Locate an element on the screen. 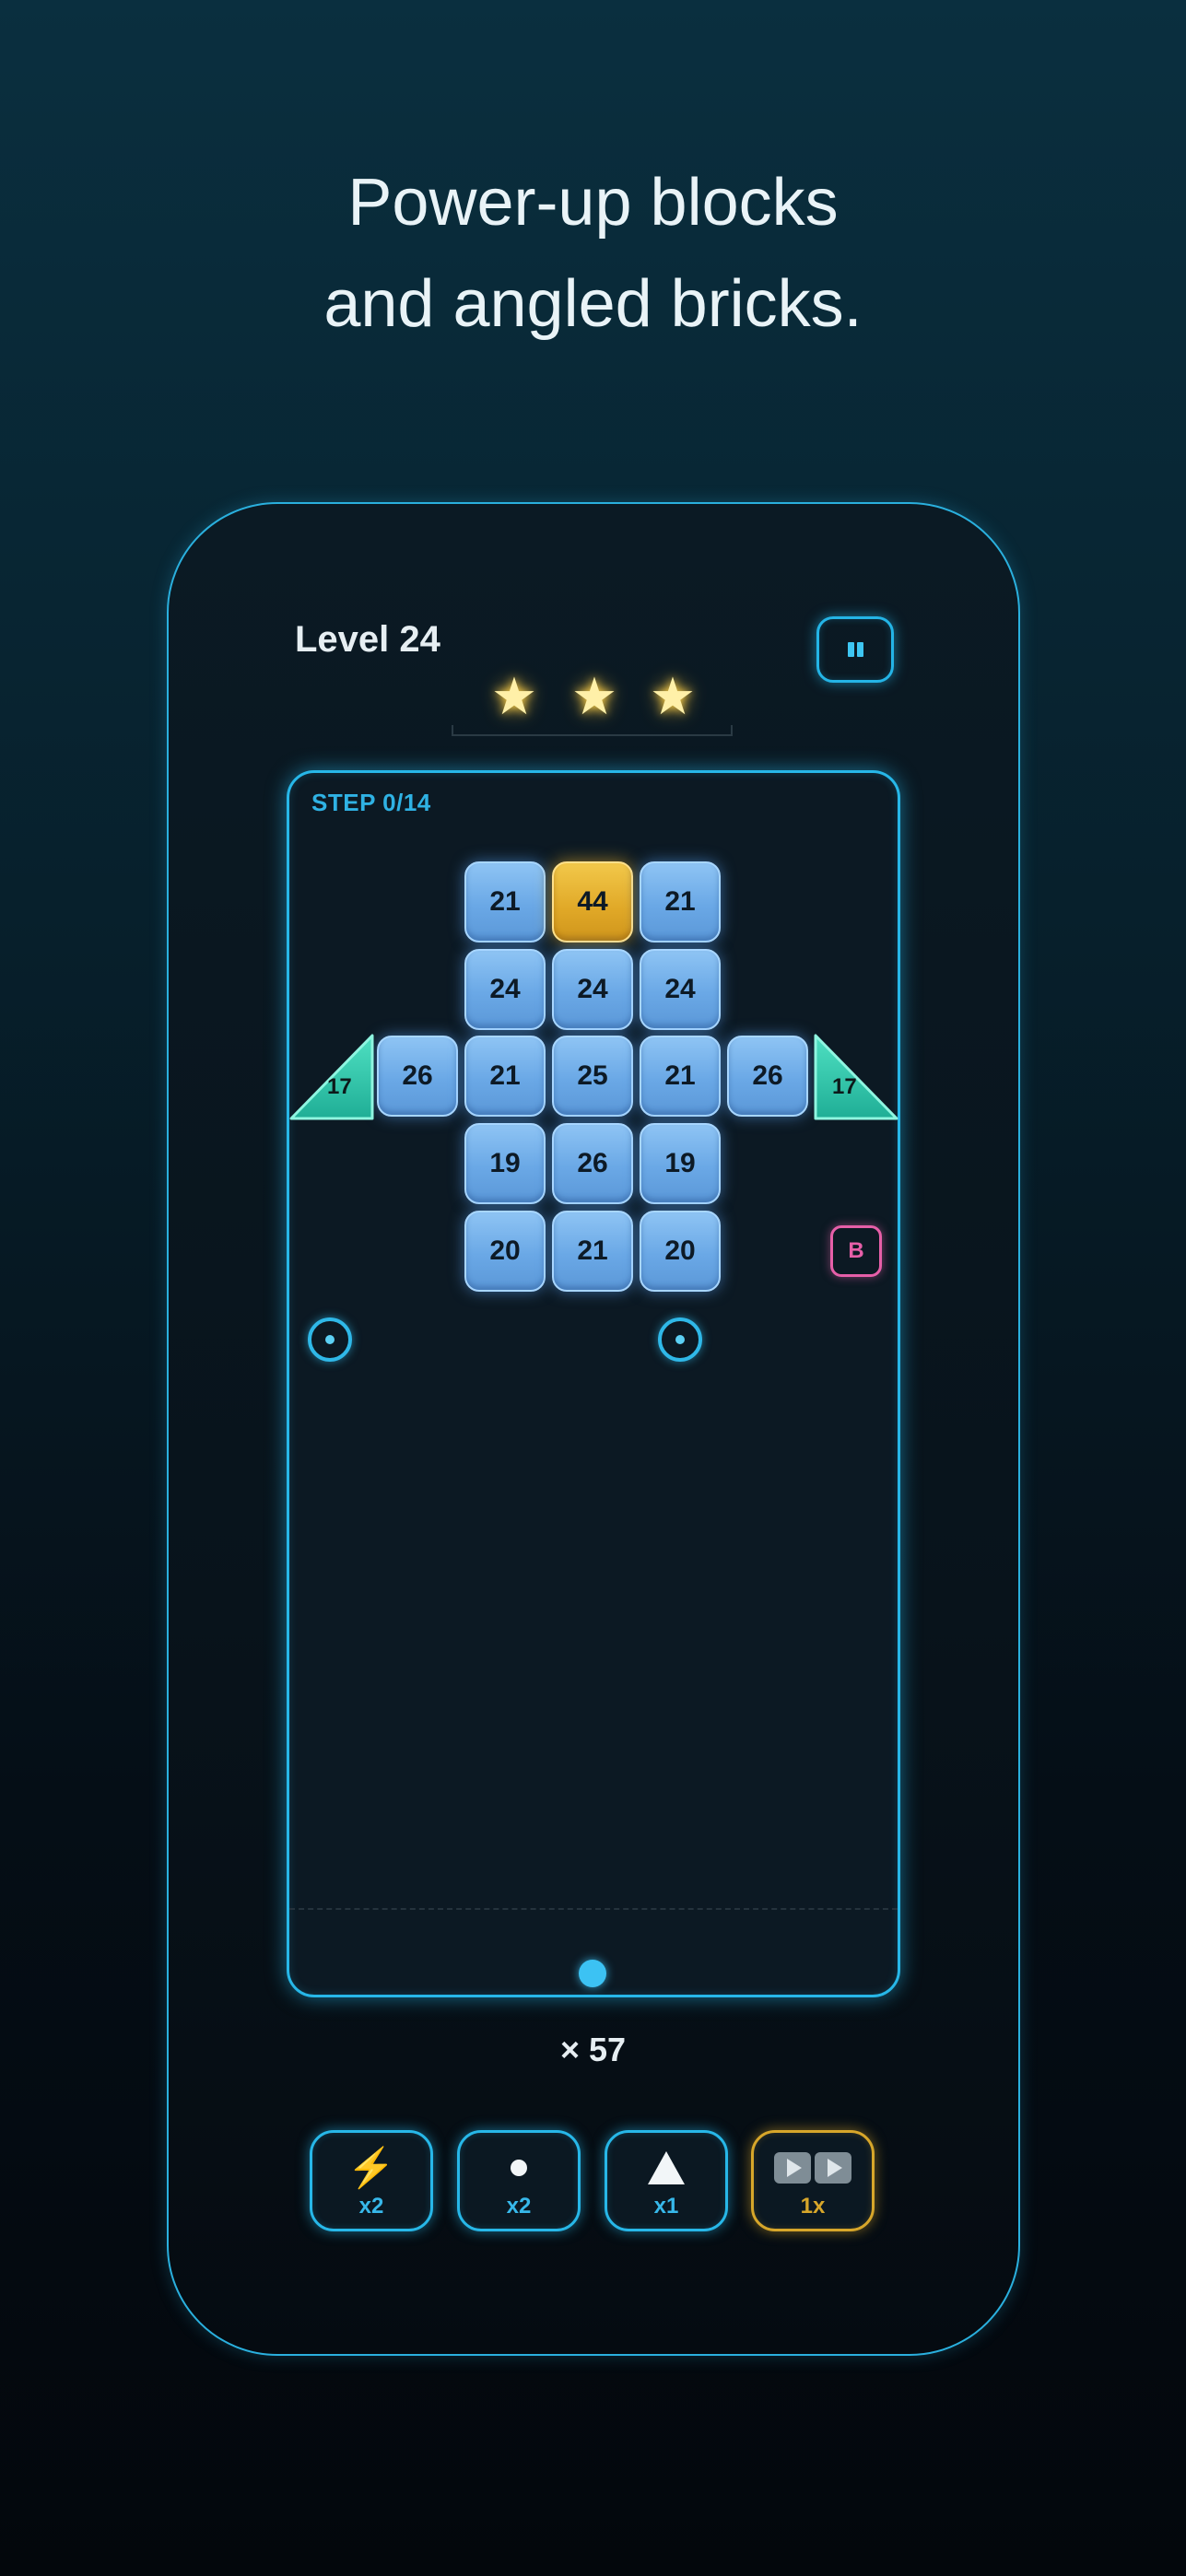 The height and width of the screenshot is (2576, 1186). step-counter: STEP 0/14 is located at coordinates (371, 802).